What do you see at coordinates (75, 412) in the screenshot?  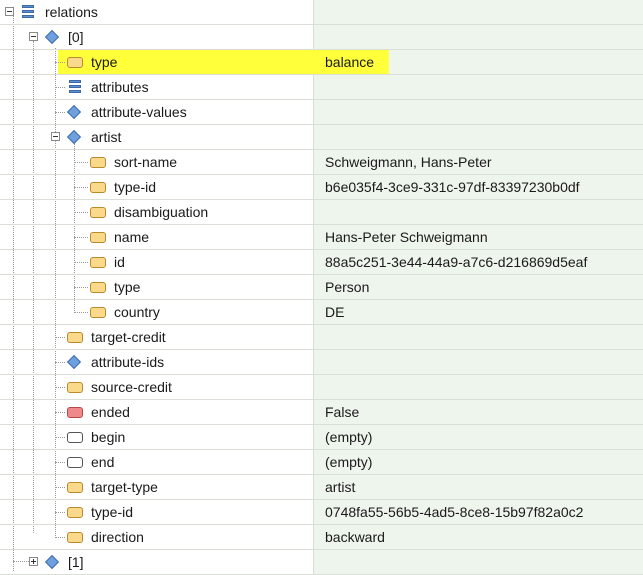 I see `boolean-icon` at bounding box center [75, 412].